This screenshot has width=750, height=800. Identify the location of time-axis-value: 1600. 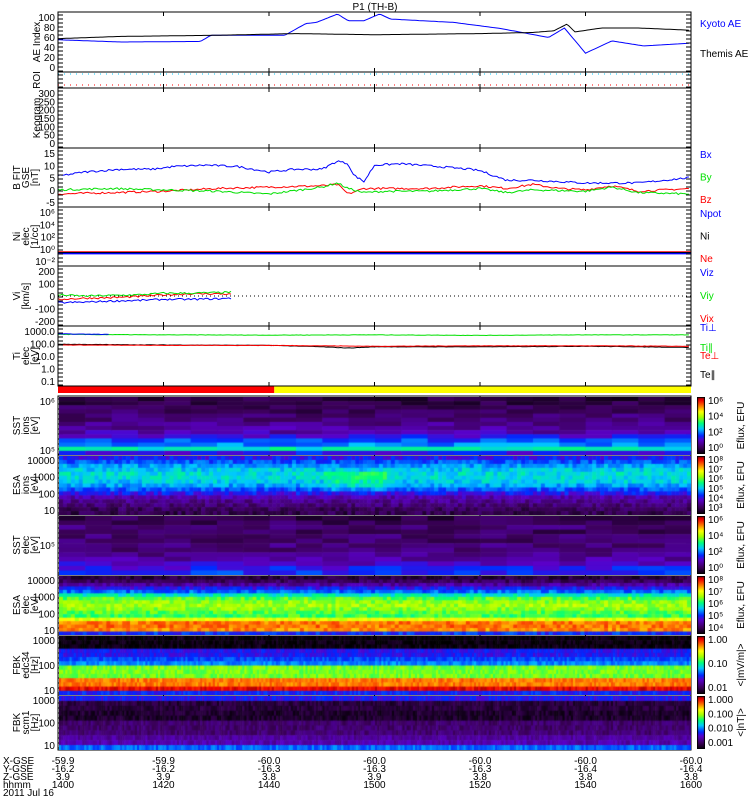
(691, 785).